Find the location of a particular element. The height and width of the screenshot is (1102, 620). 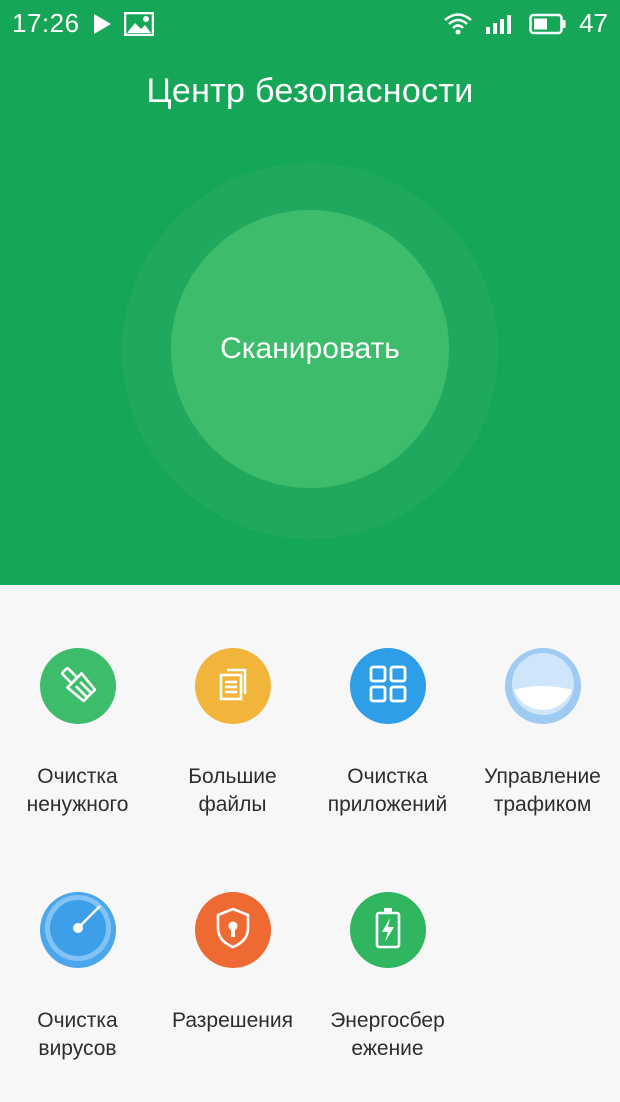

traffic-icon is located at coordinates (543, 686).